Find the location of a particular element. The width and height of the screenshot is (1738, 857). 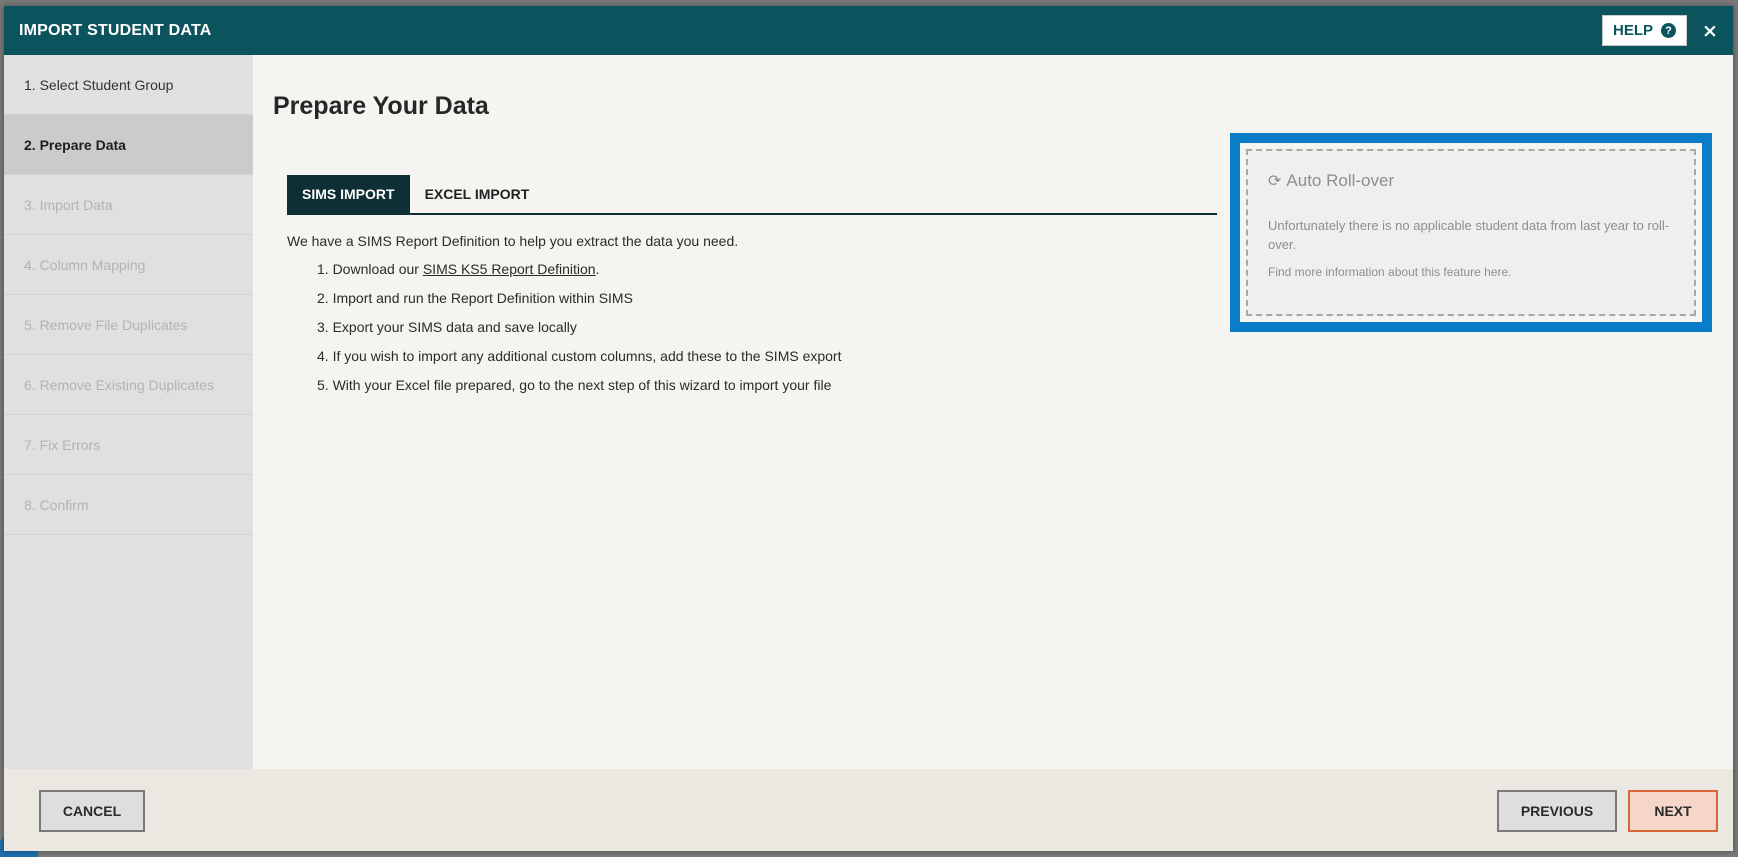

next-button: NEXT is located at coordinates (1673, 811).